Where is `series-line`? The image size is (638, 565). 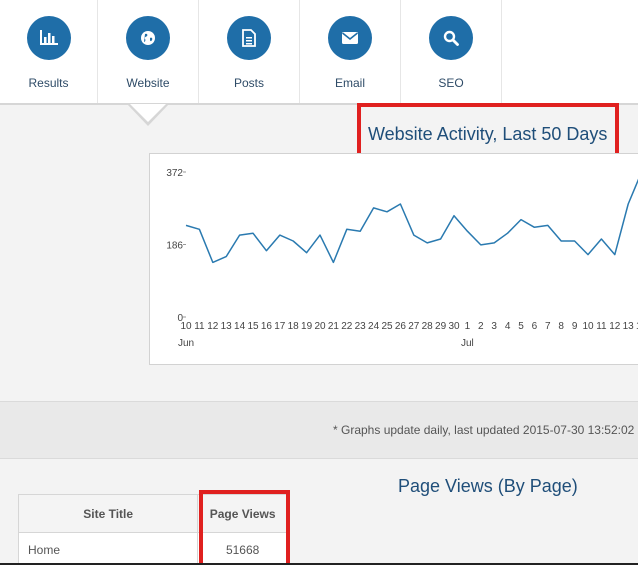 series-line is located at coordinates (411, 221).